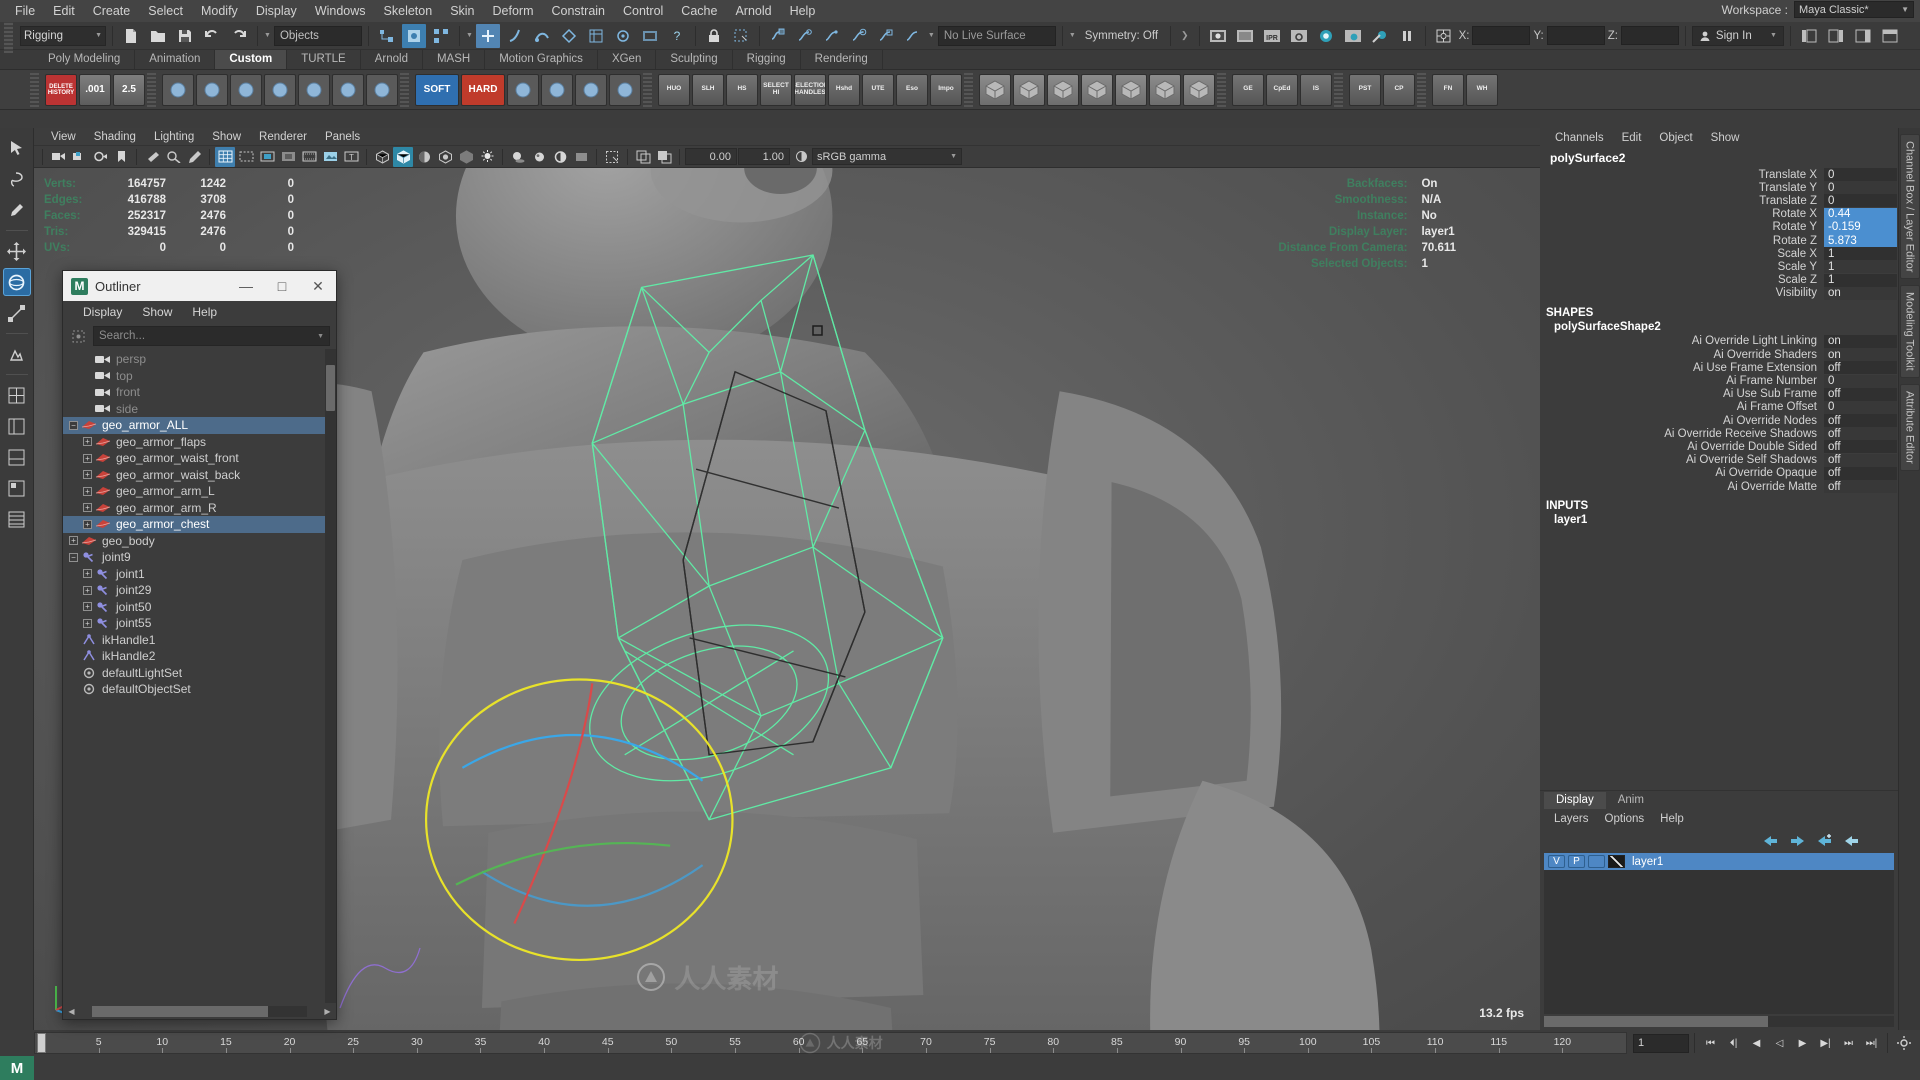 The height and width of the screenshot is (1080, 1920). What do you see at coordinates (714, 36) in the screenshot?
I see `lock-icon` at bounding box center [714, 36].